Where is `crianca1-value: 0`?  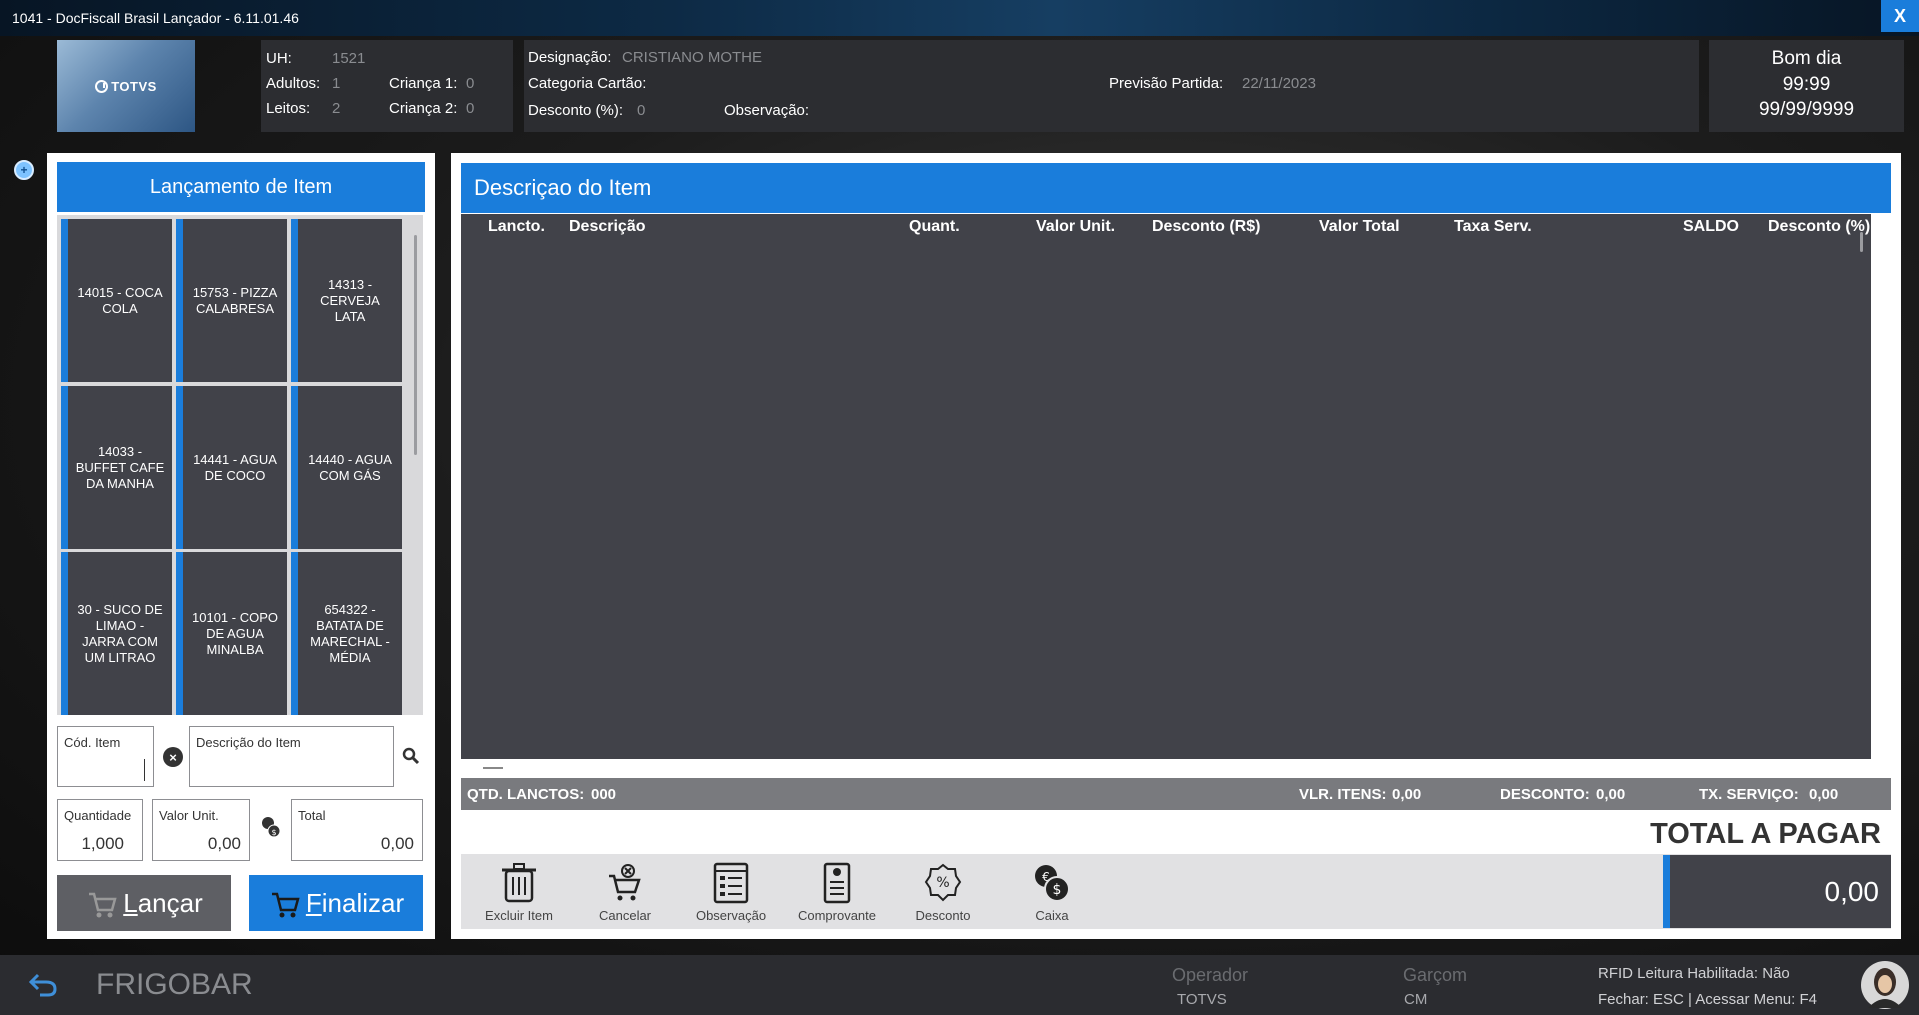
crianca1-value: 0 is located at coordinates (470, 83).